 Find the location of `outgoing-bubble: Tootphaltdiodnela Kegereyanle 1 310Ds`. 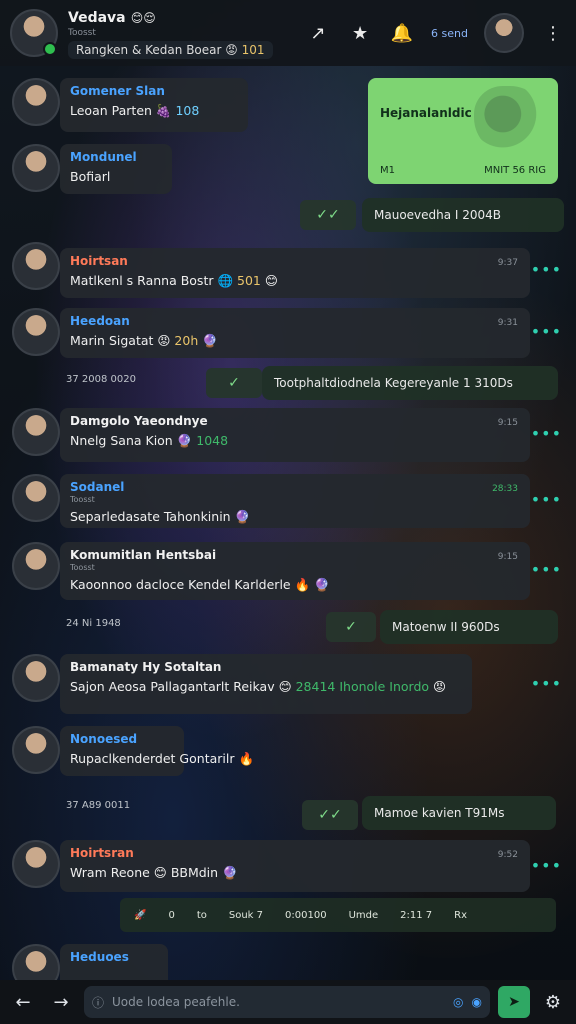

outgoing-bubble: Tootphaltdiodnela Kegereyanle 1 310Ds is located at coordinates (410, 383).